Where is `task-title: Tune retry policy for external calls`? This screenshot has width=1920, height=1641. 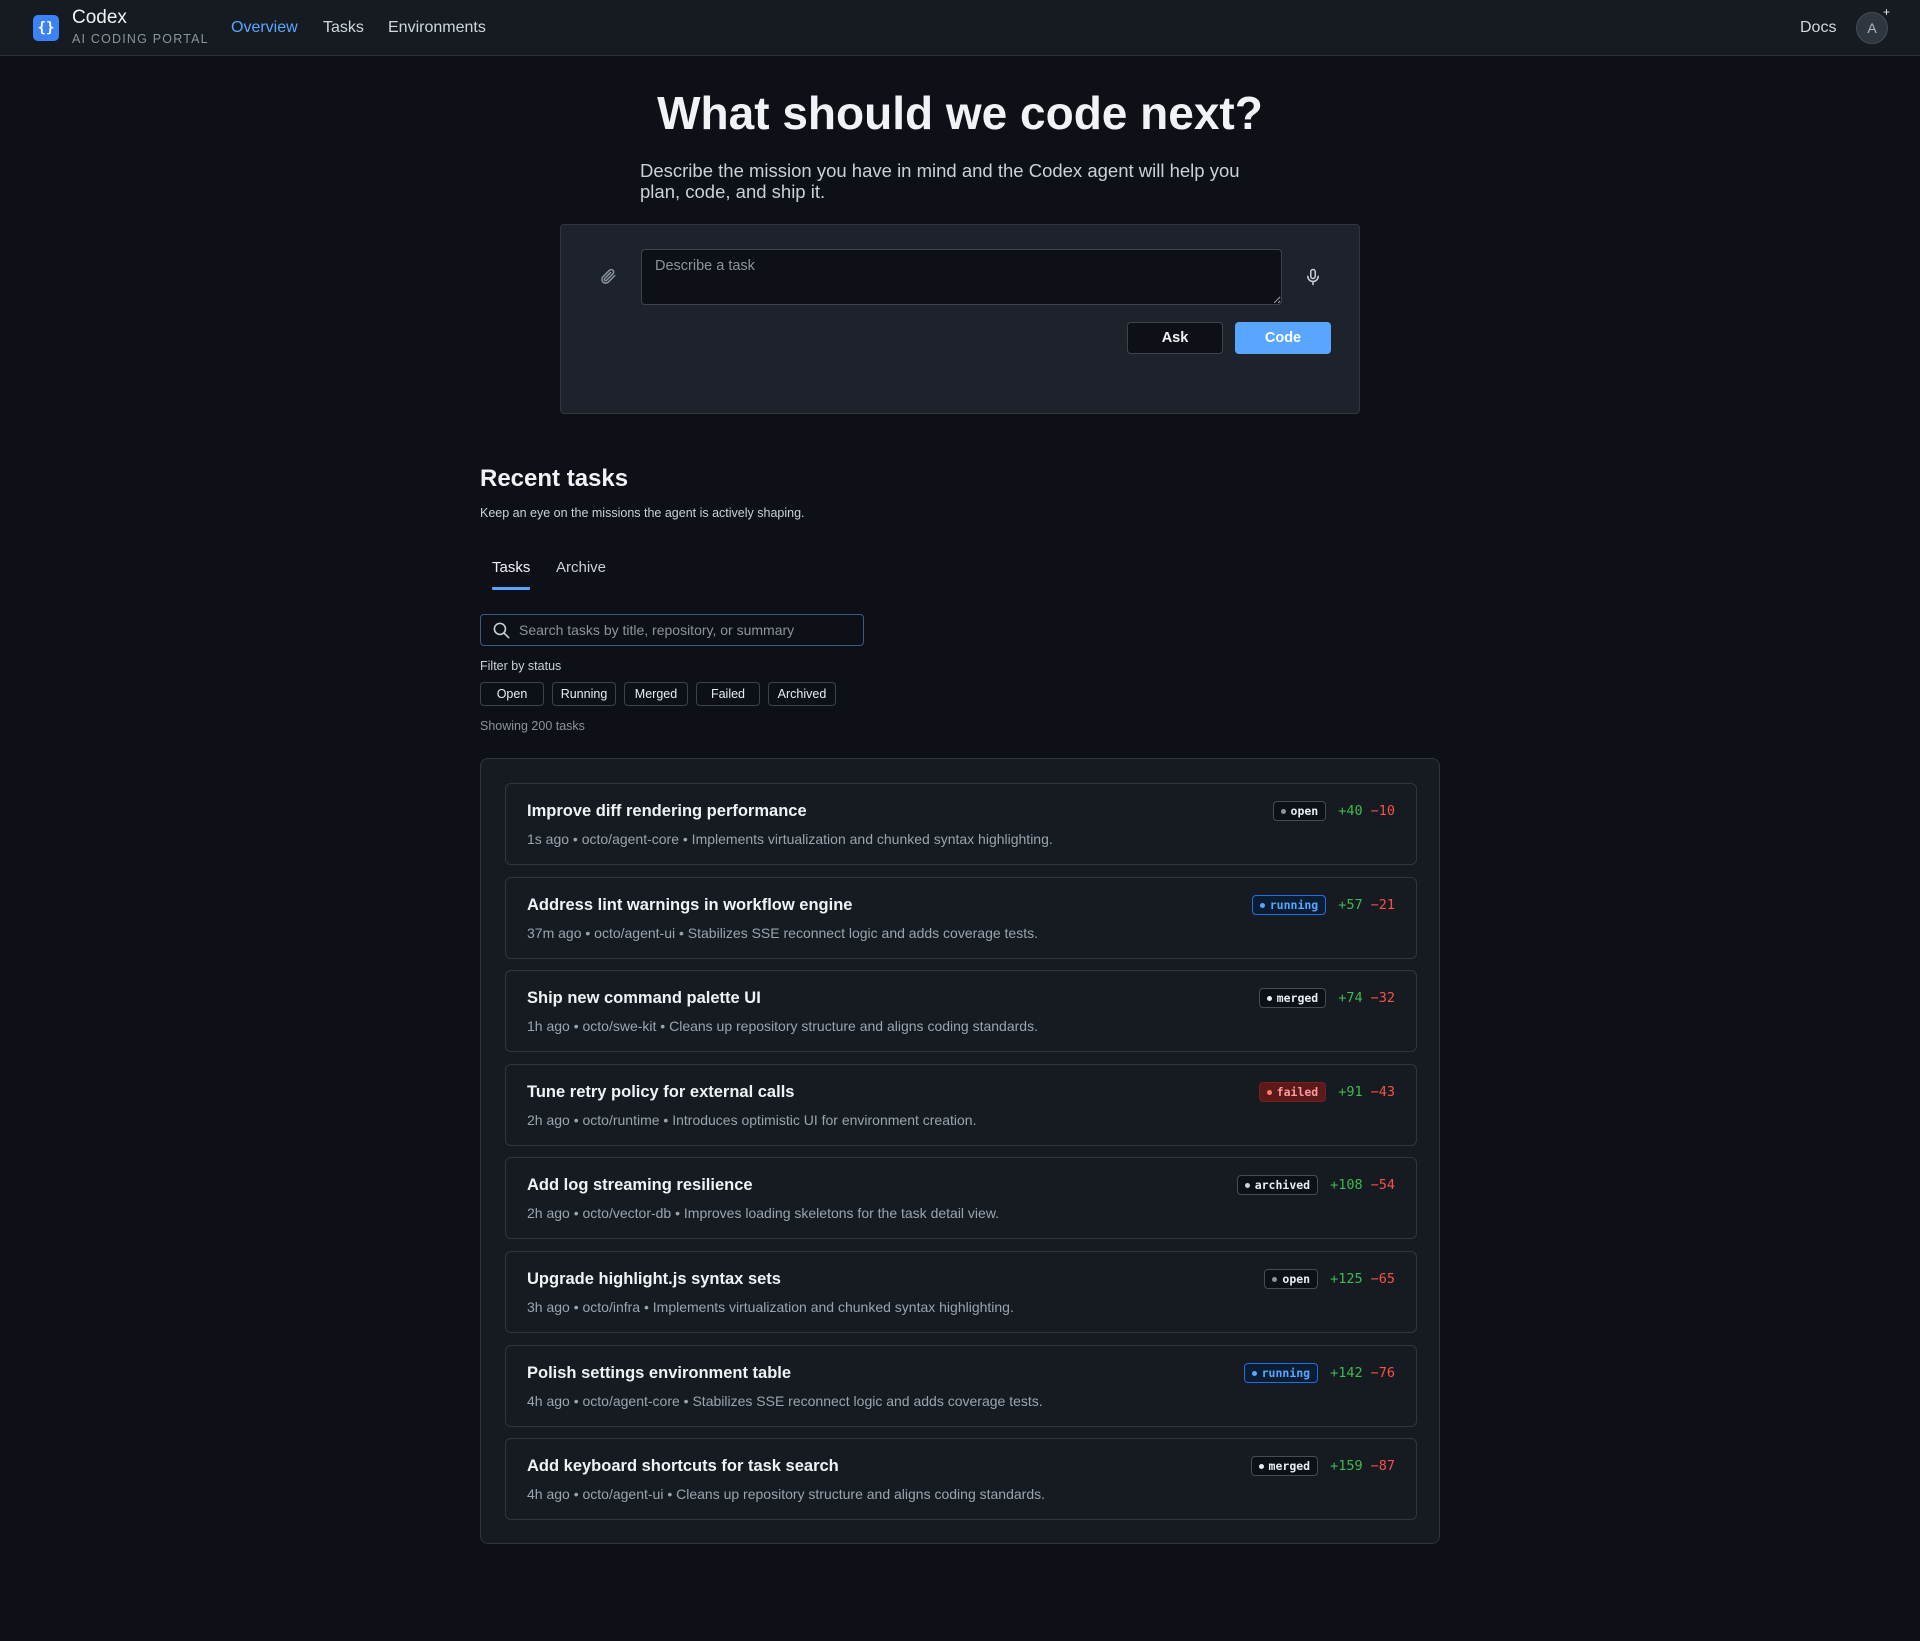
task-title: Tune retry policy for external calls is located at coordinates (661, 1092).